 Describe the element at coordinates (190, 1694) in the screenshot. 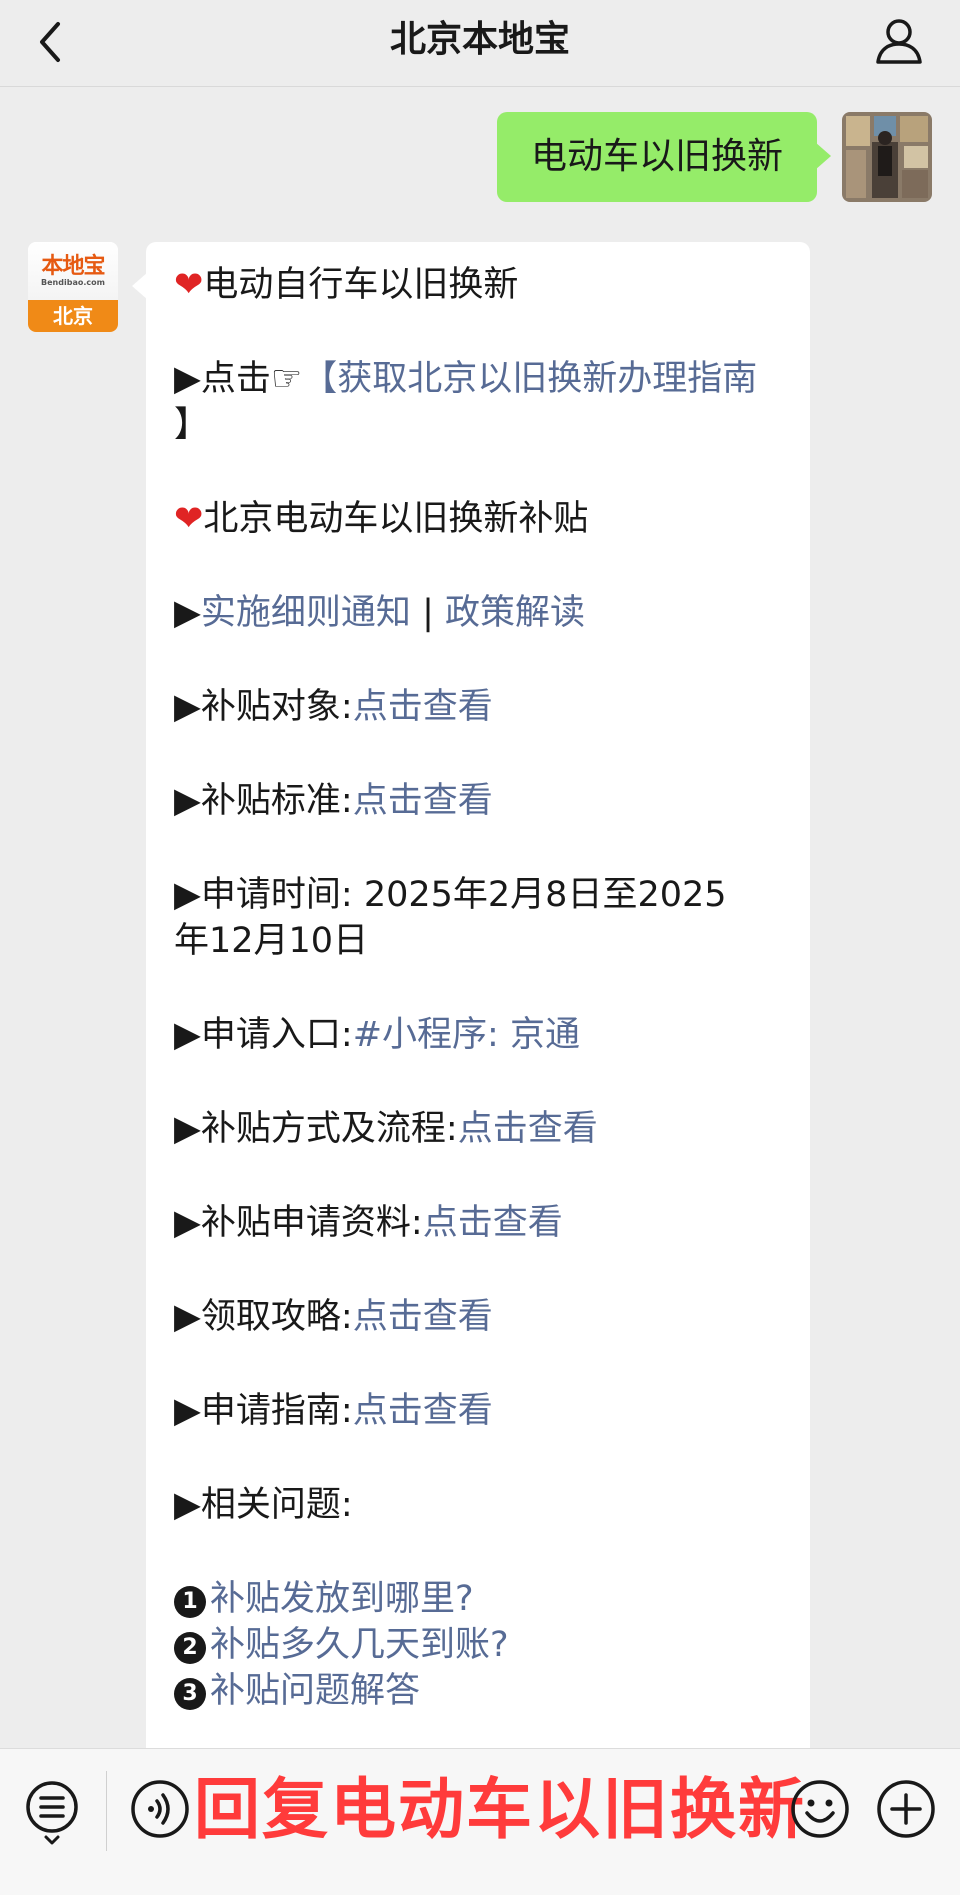

I see `number-badge: 3` at that location.